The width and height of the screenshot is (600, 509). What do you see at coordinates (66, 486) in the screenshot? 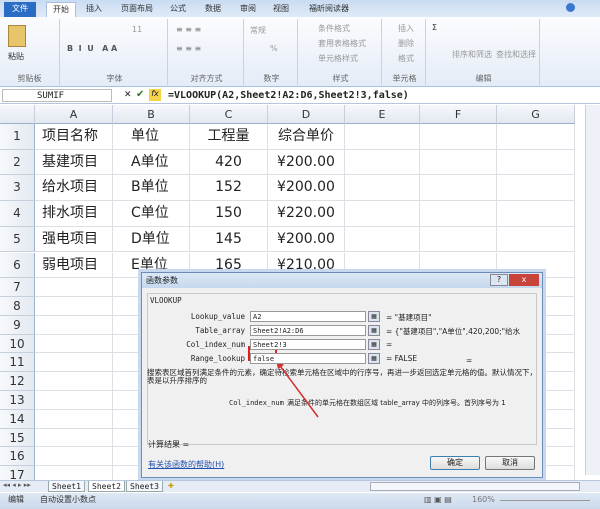
I see `sheet-tab-Sheet1: Sheet1` at bounding box center [66, 486].